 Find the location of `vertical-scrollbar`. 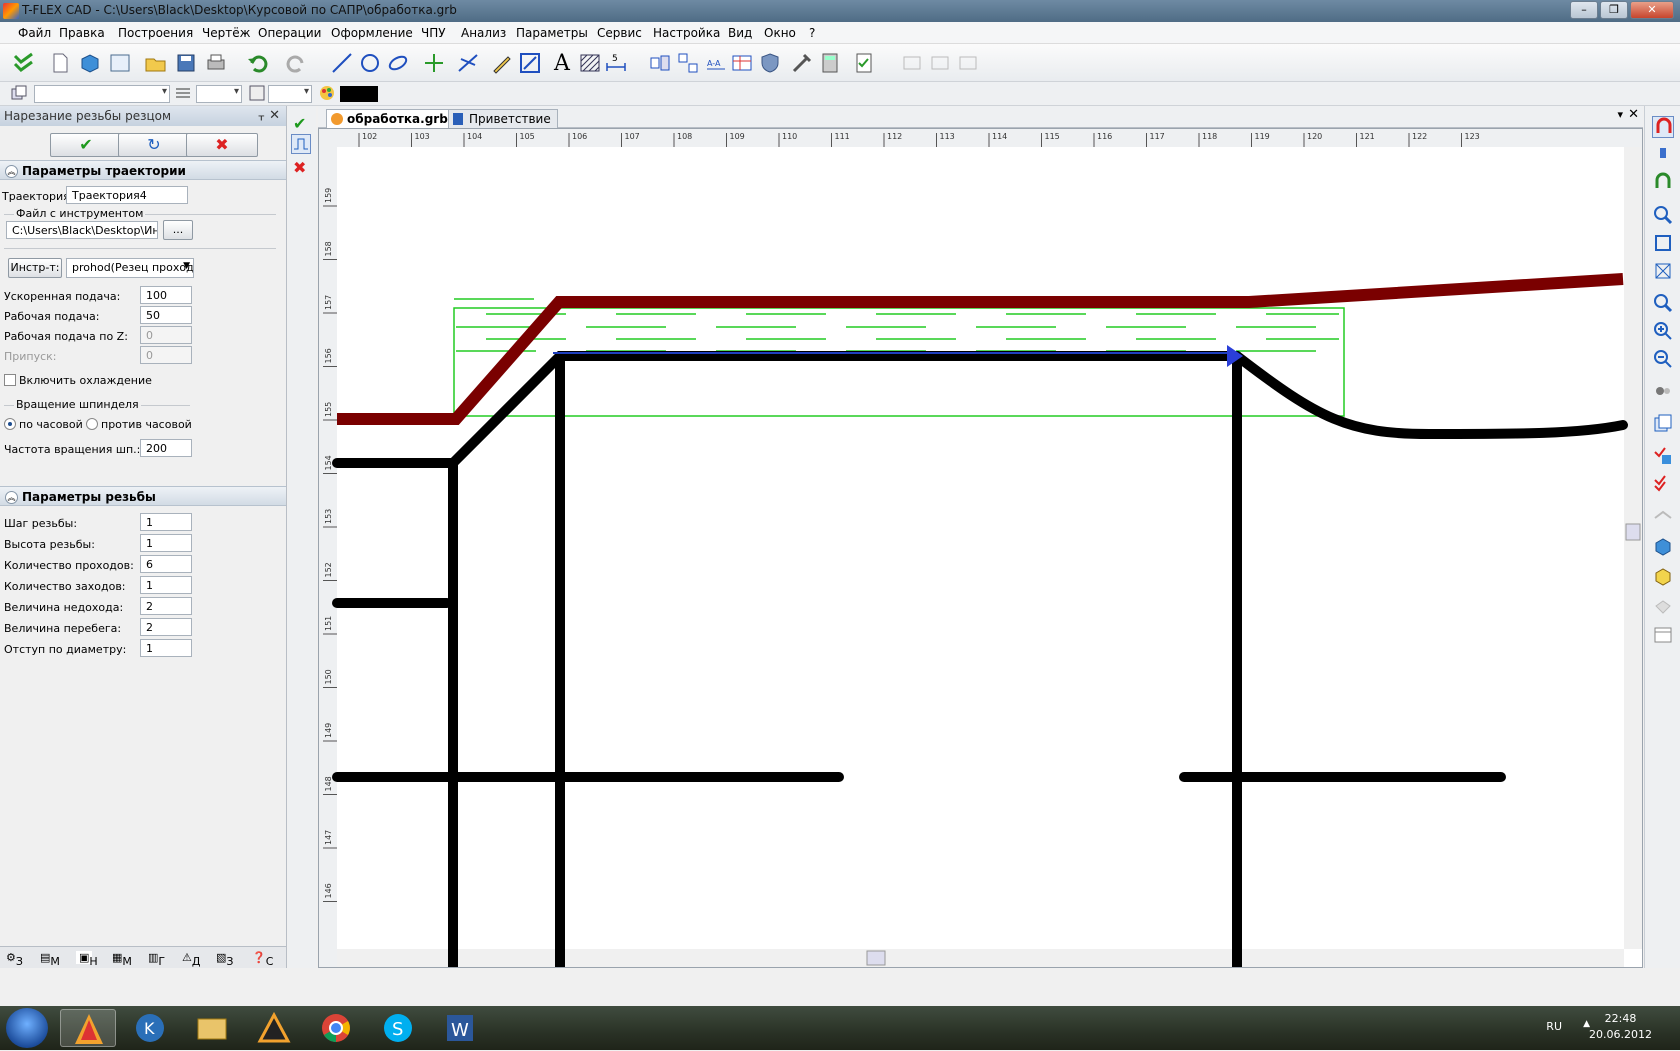

vertical-scrollbar is located at coordinates (1633, 548).